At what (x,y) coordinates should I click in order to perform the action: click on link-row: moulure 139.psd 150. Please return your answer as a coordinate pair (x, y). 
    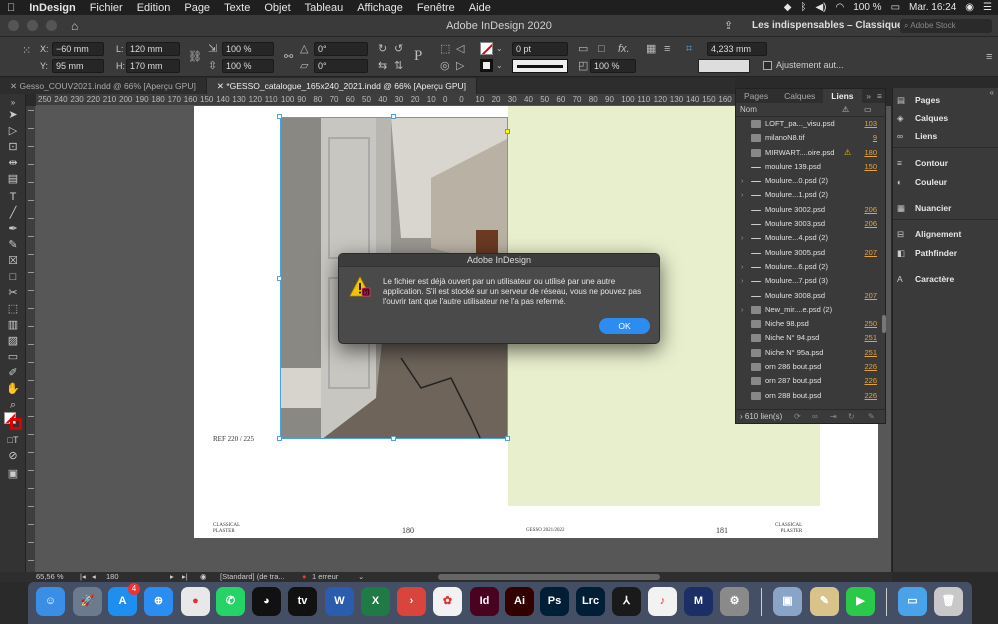
    Looking at the image, I should click on (810, 167).